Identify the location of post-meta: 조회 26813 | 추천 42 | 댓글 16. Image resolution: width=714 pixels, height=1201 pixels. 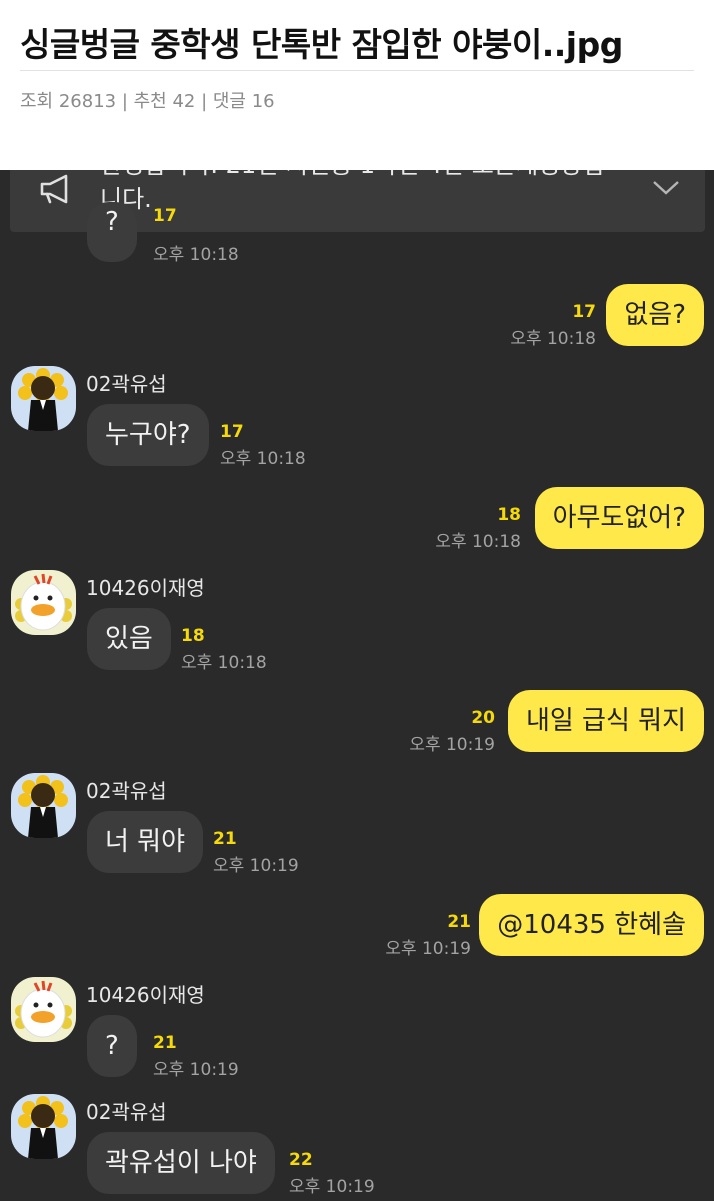
(147, 101).